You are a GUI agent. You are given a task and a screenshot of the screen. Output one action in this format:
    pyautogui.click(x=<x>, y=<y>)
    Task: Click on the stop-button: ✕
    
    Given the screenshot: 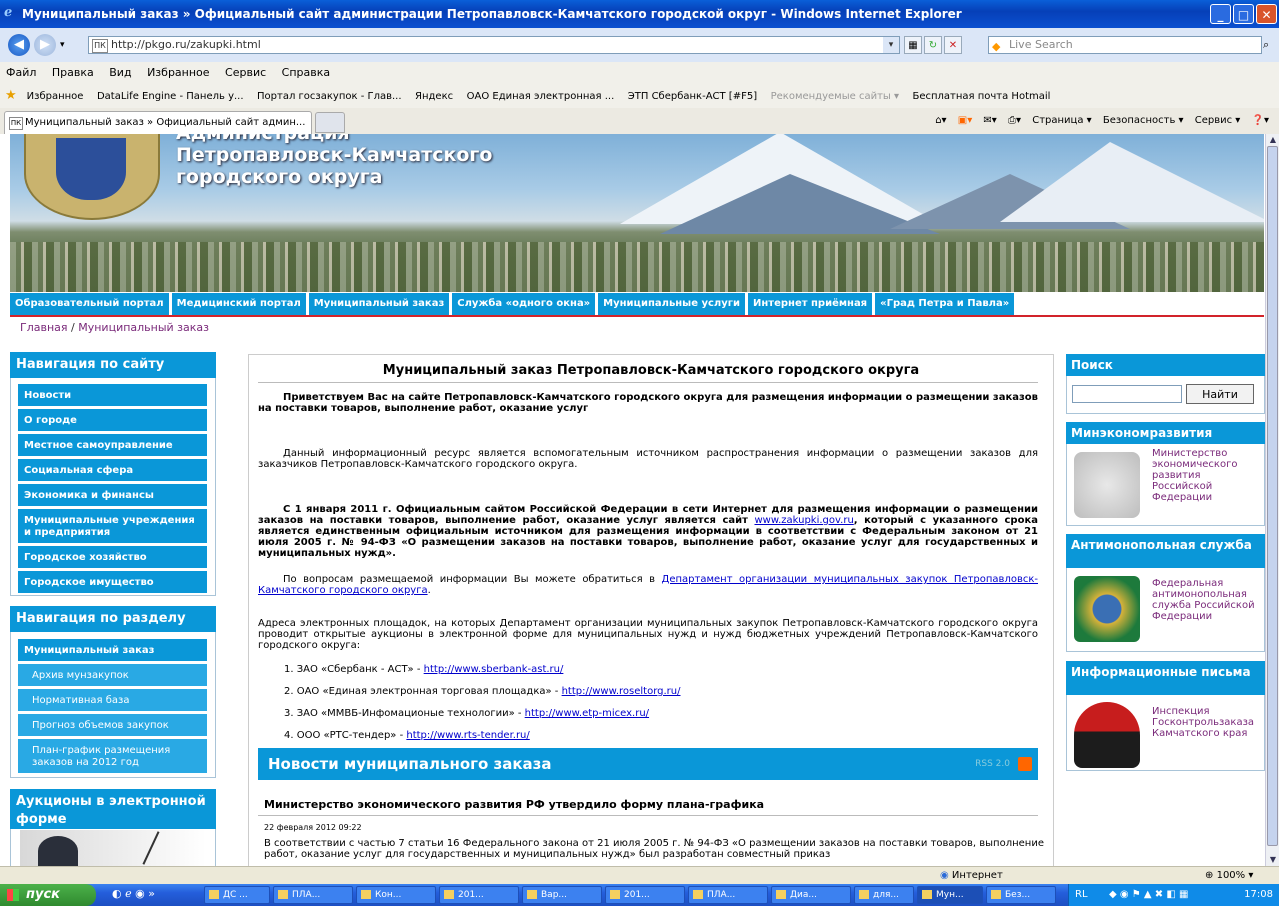 What is the action you would take?
    pyautogui.click(x=953, y=45)
    